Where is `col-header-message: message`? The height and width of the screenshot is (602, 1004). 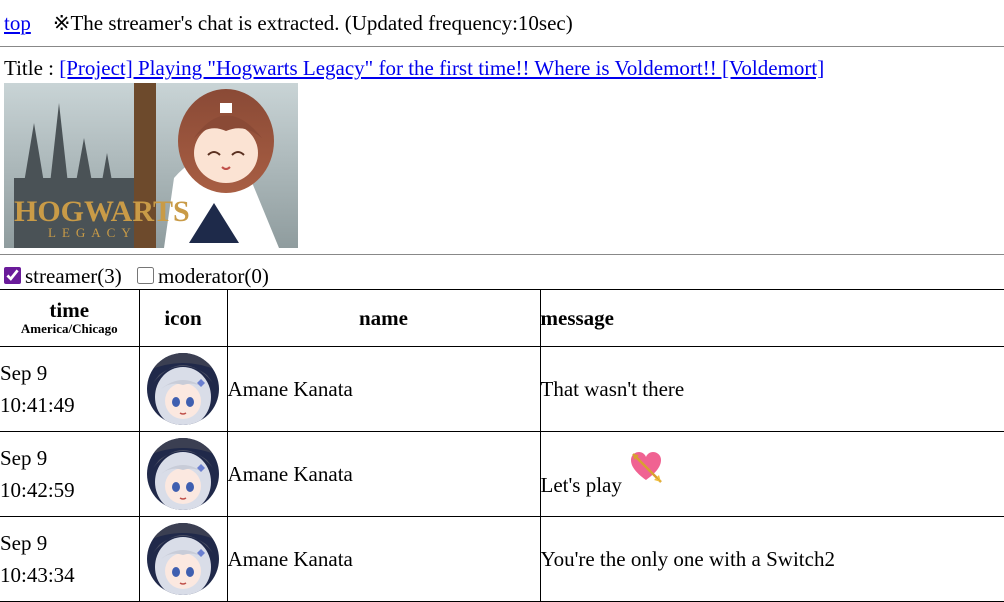 col-header-message: message is located at coordinates (771, 318).